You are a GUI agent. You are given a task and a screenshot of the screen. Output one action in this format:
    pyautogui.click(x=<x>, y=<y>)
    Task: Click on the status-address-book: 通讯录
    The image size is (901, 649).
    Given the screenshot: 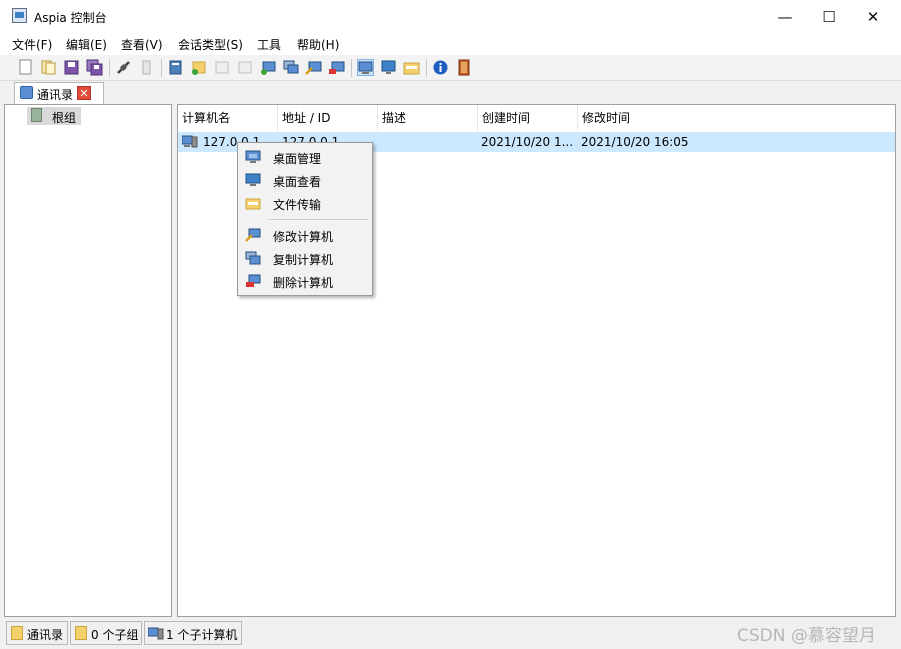 What is the action you would take?
    pyautogui.click(x=37, y=633)
    